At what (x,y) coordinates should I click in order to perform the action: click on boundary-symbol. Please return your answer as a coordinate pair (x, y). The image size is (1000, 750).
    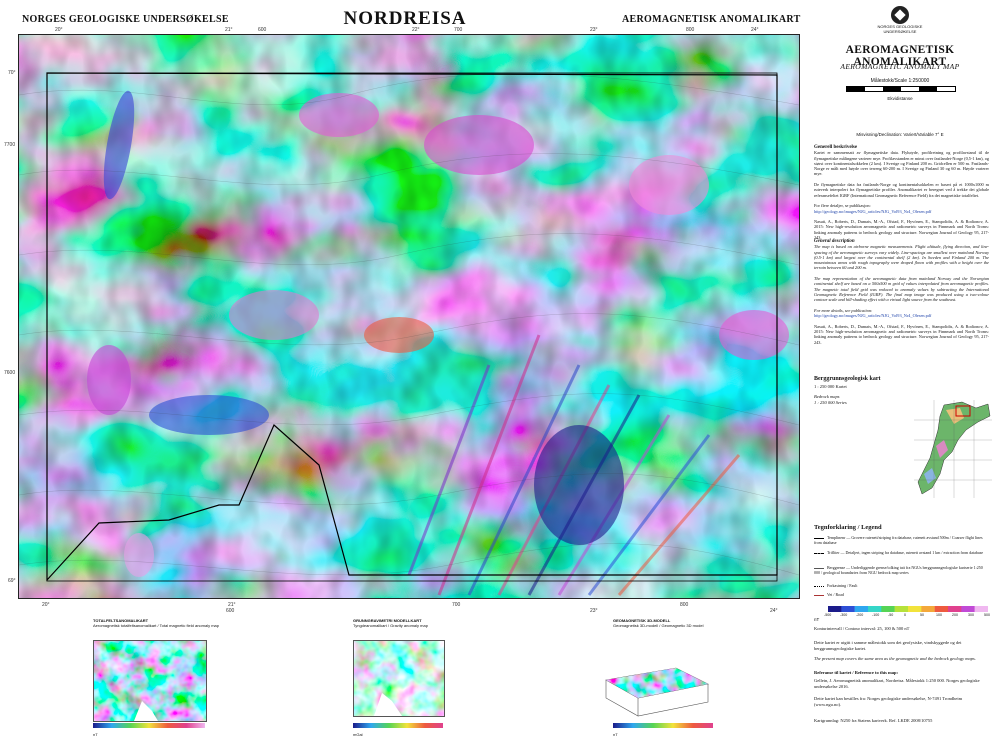
    Looking at the image, I should click on (819, 568).